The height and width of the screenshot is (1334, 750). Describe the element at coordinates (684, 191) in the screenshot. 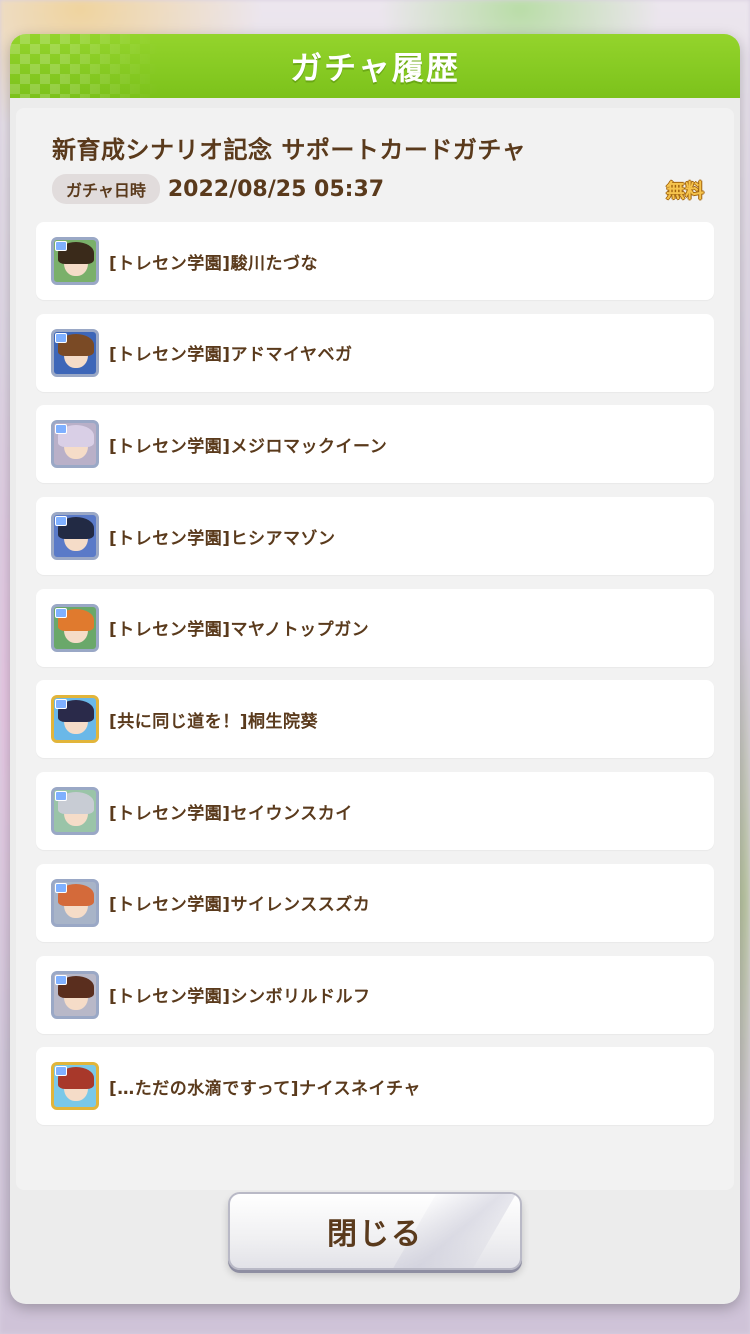

I see `cost-label: 無料` at that location.